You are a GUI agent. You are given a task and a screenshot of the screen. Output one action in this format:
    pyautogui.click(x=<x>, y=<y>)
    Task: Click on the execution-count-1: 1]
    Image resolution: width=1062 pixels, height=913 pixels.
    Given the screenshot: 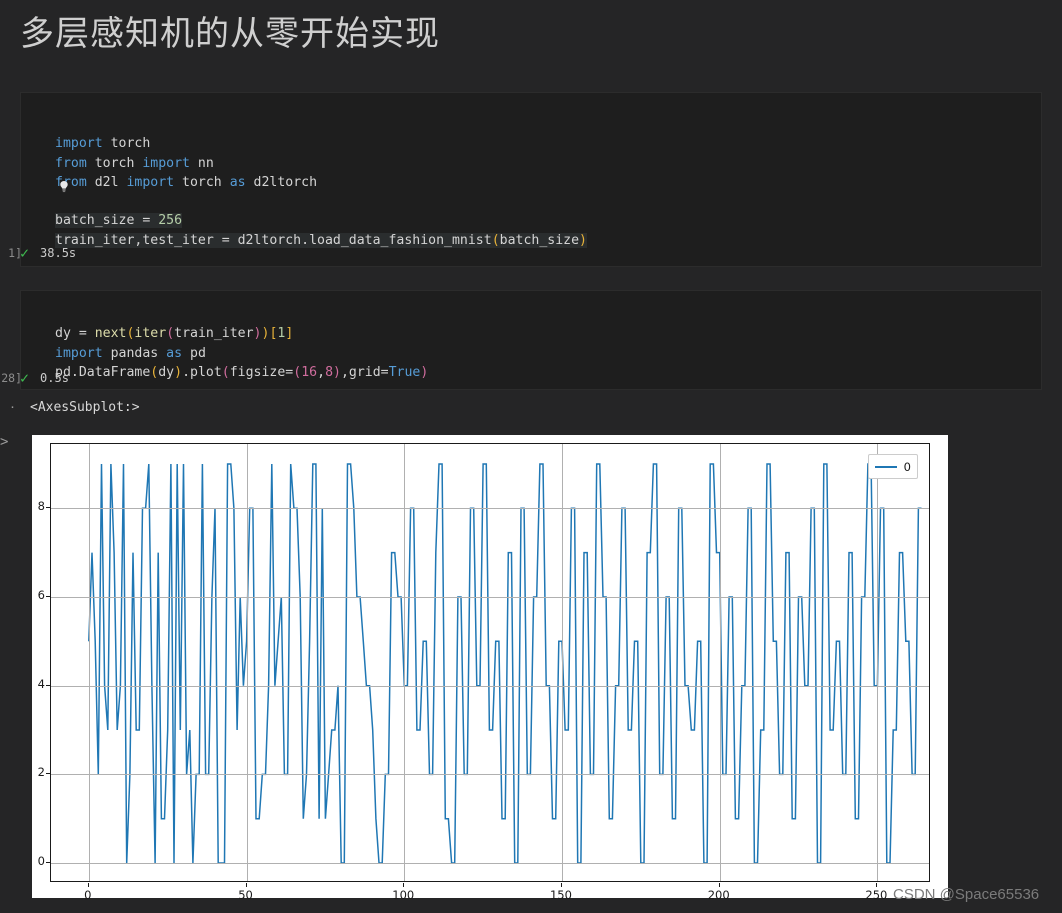 What is the action you would take?
    pyautogui.click(x=15, y=253)
    